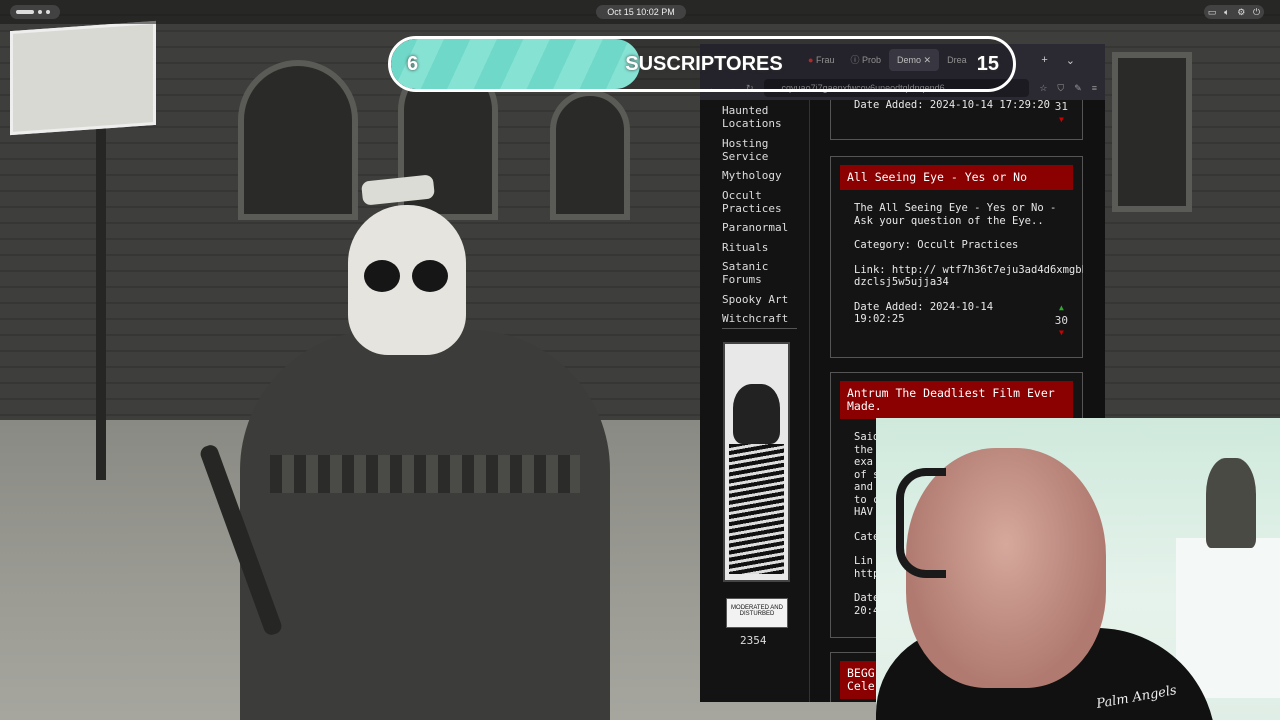  I want to click on subscriber-goal: 15, so click(987, 64).